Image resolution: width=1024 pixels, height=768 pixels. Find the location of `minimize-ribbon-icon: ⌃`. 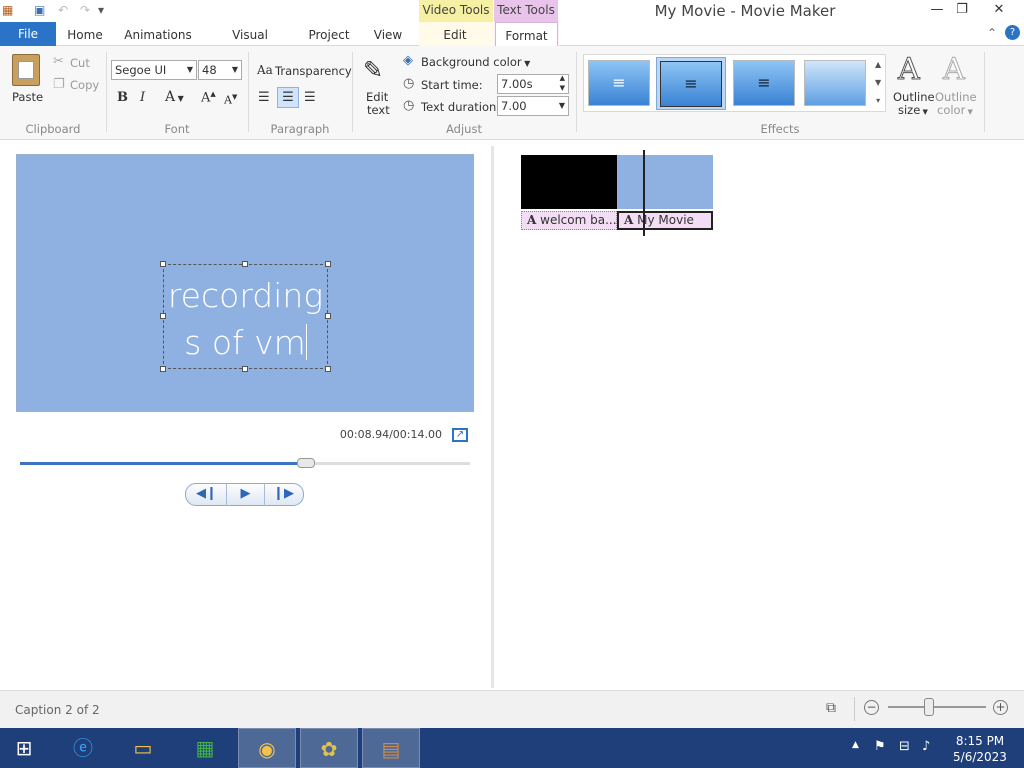

minimize-ribbon-icon: ⌃ is located at coordinates (992, 33).